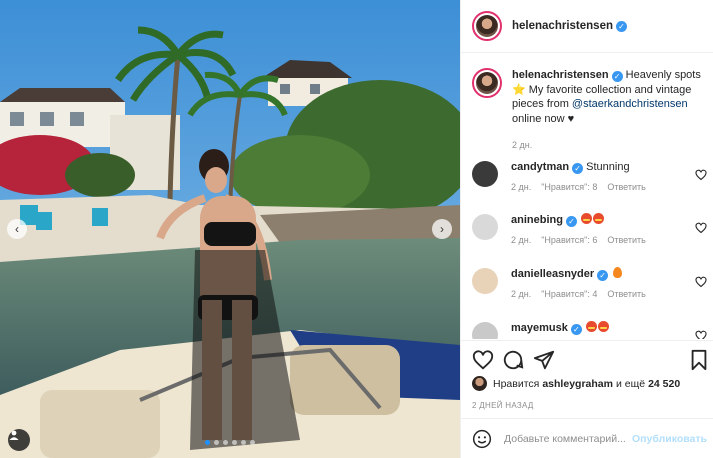 The height and width of the screenshot is (458, 713). Describe the element at coordinates (487, 26) in the screenshot. I see `author-avatar` at that location.